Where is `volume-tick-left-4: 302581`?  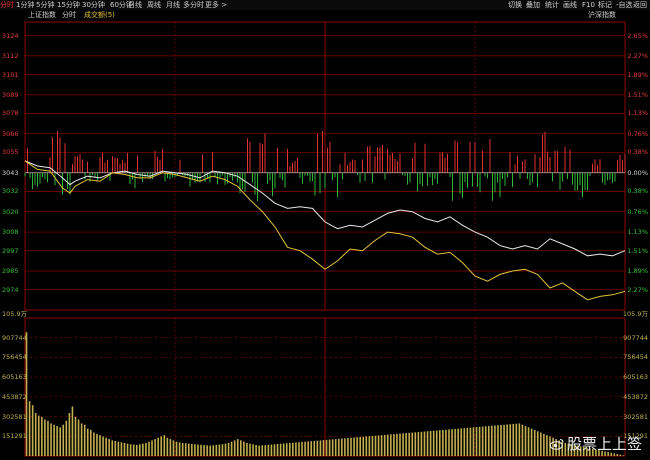
volume-tick-left-4: 302581 is located at coordinates (14, 416).